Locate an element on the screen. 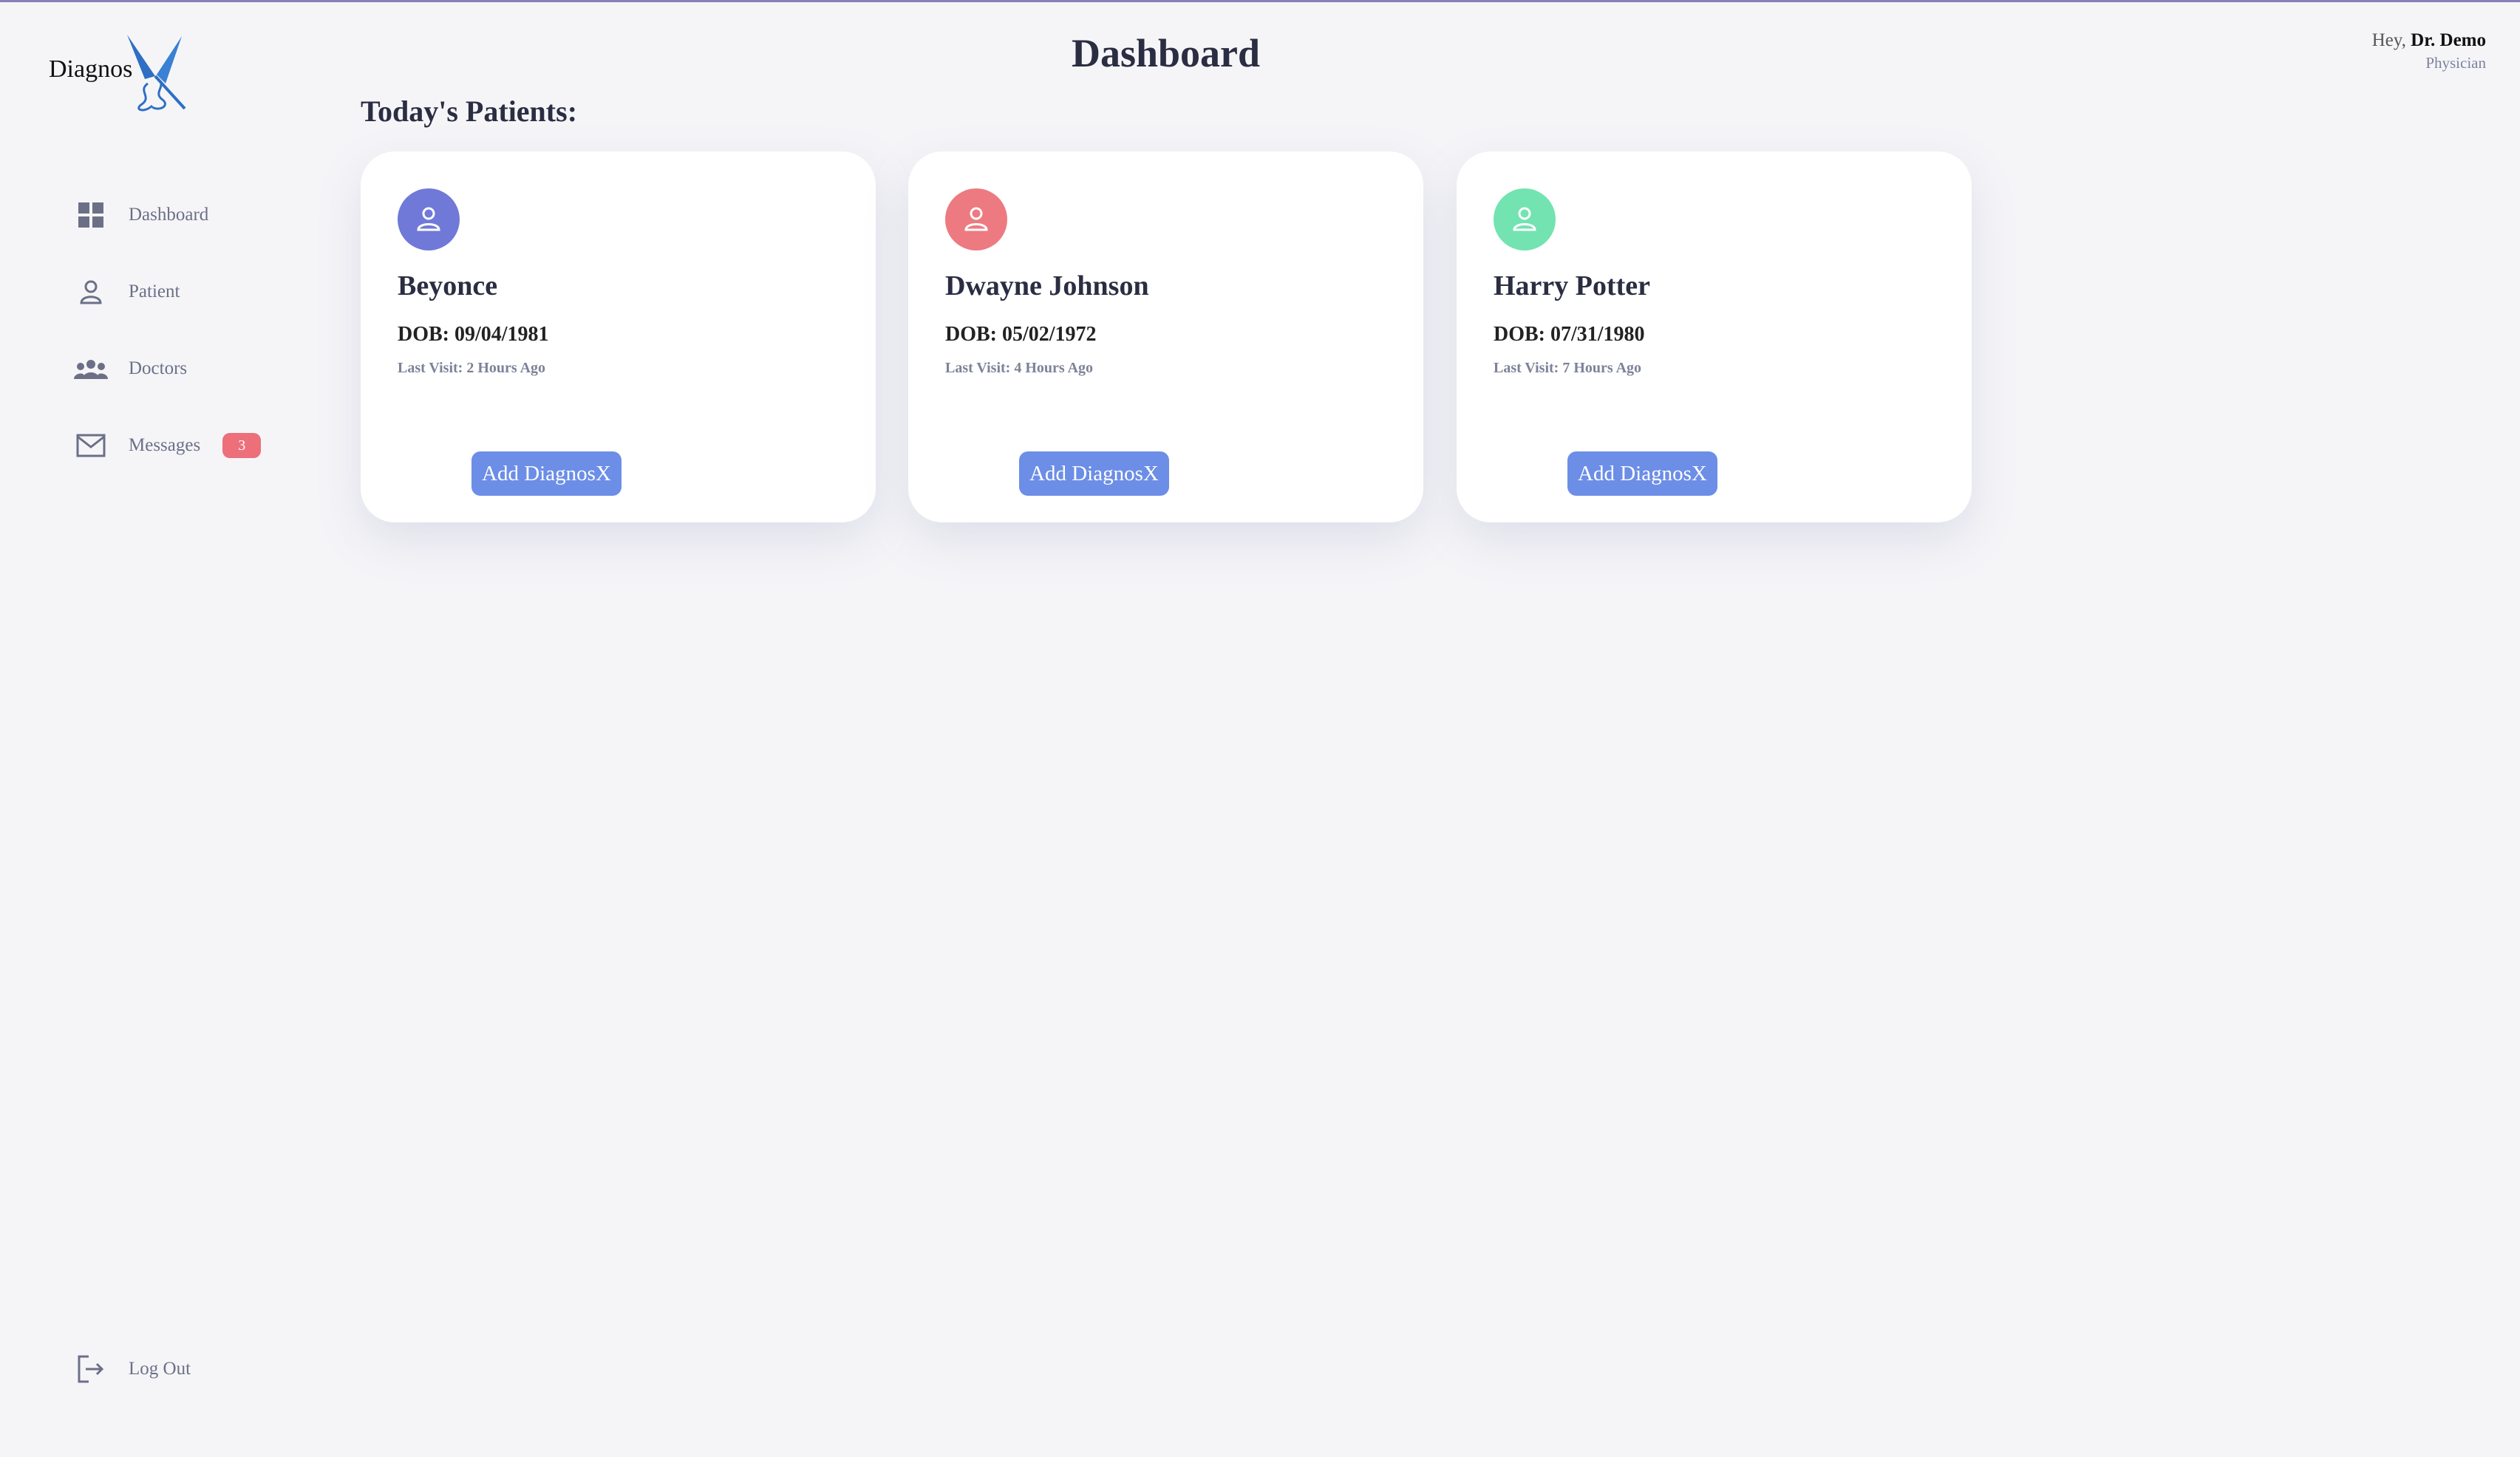  messages-count-badge: 3 is located at coordinates (242, 445).